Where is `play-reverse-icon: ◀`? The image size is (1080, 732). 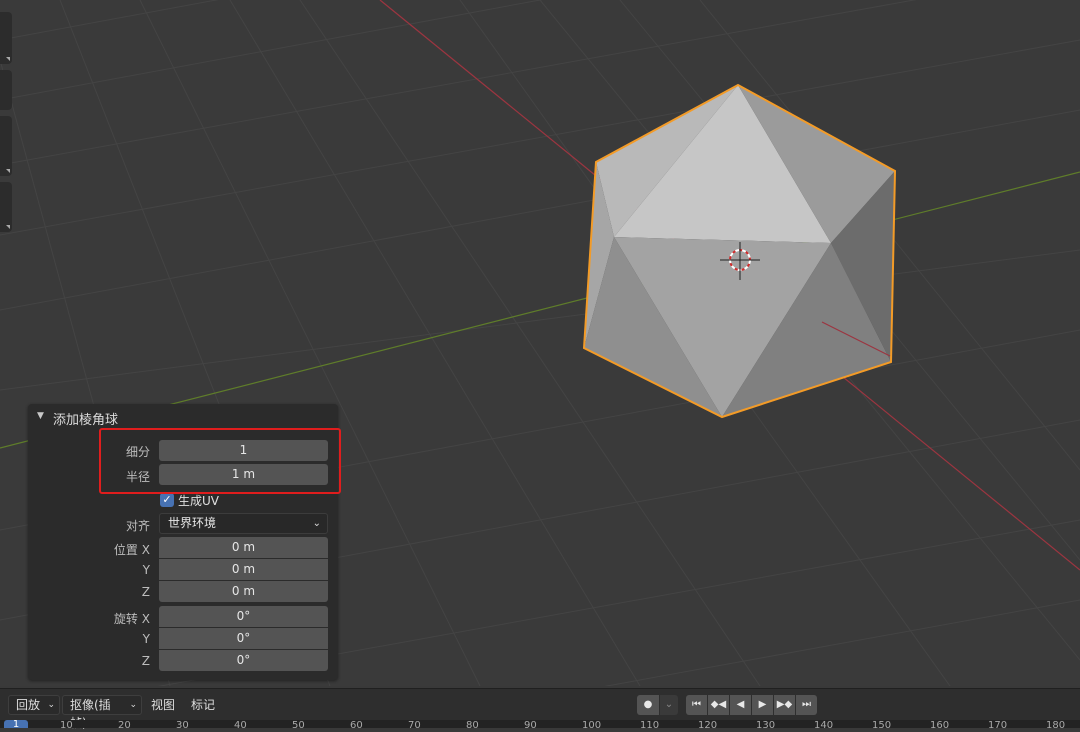 play-reverse-icon: ◀ is located at coordinates (740, 705).